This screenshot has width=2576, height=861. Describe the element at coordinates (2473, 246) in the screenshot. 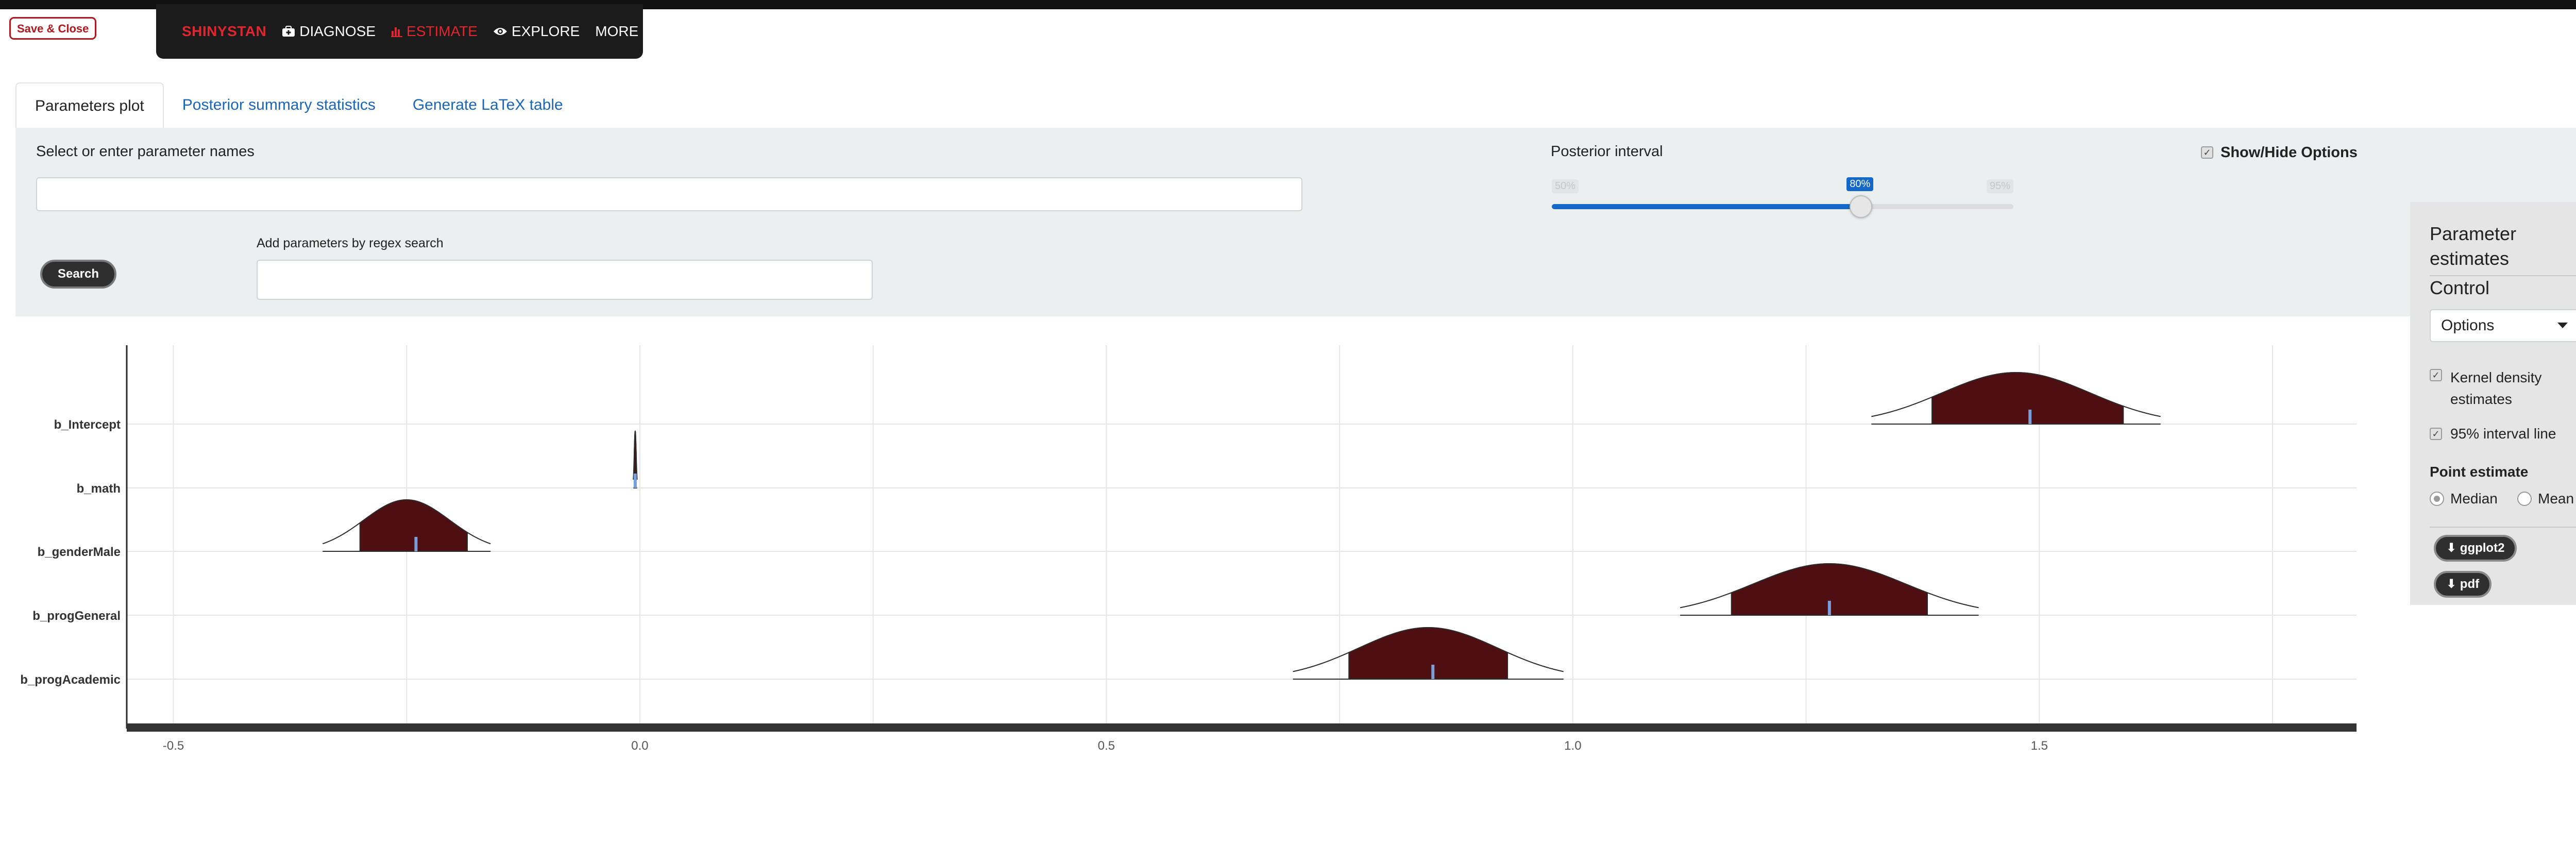

I see `sidebar-title: Parameter estimates` at that location.